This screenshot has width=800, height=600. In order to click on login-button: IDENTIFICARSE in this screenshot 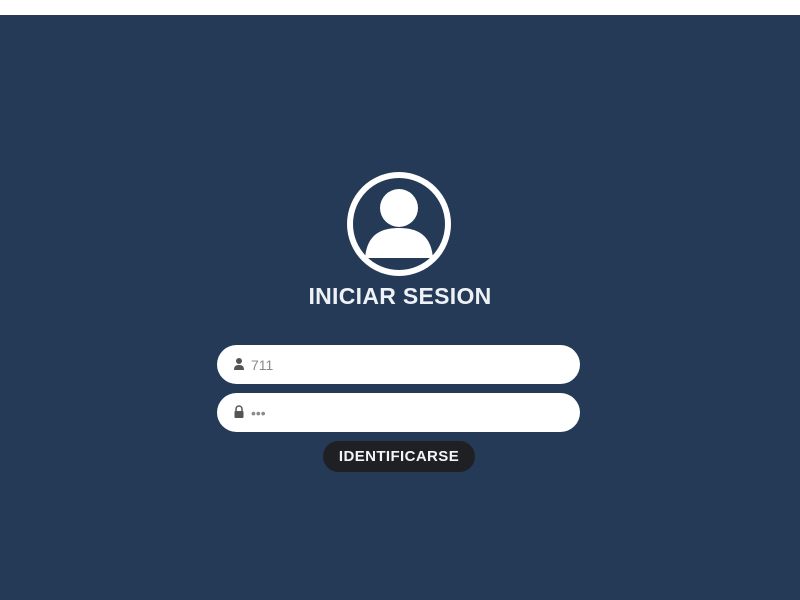, I will do `click(399, 456)`.